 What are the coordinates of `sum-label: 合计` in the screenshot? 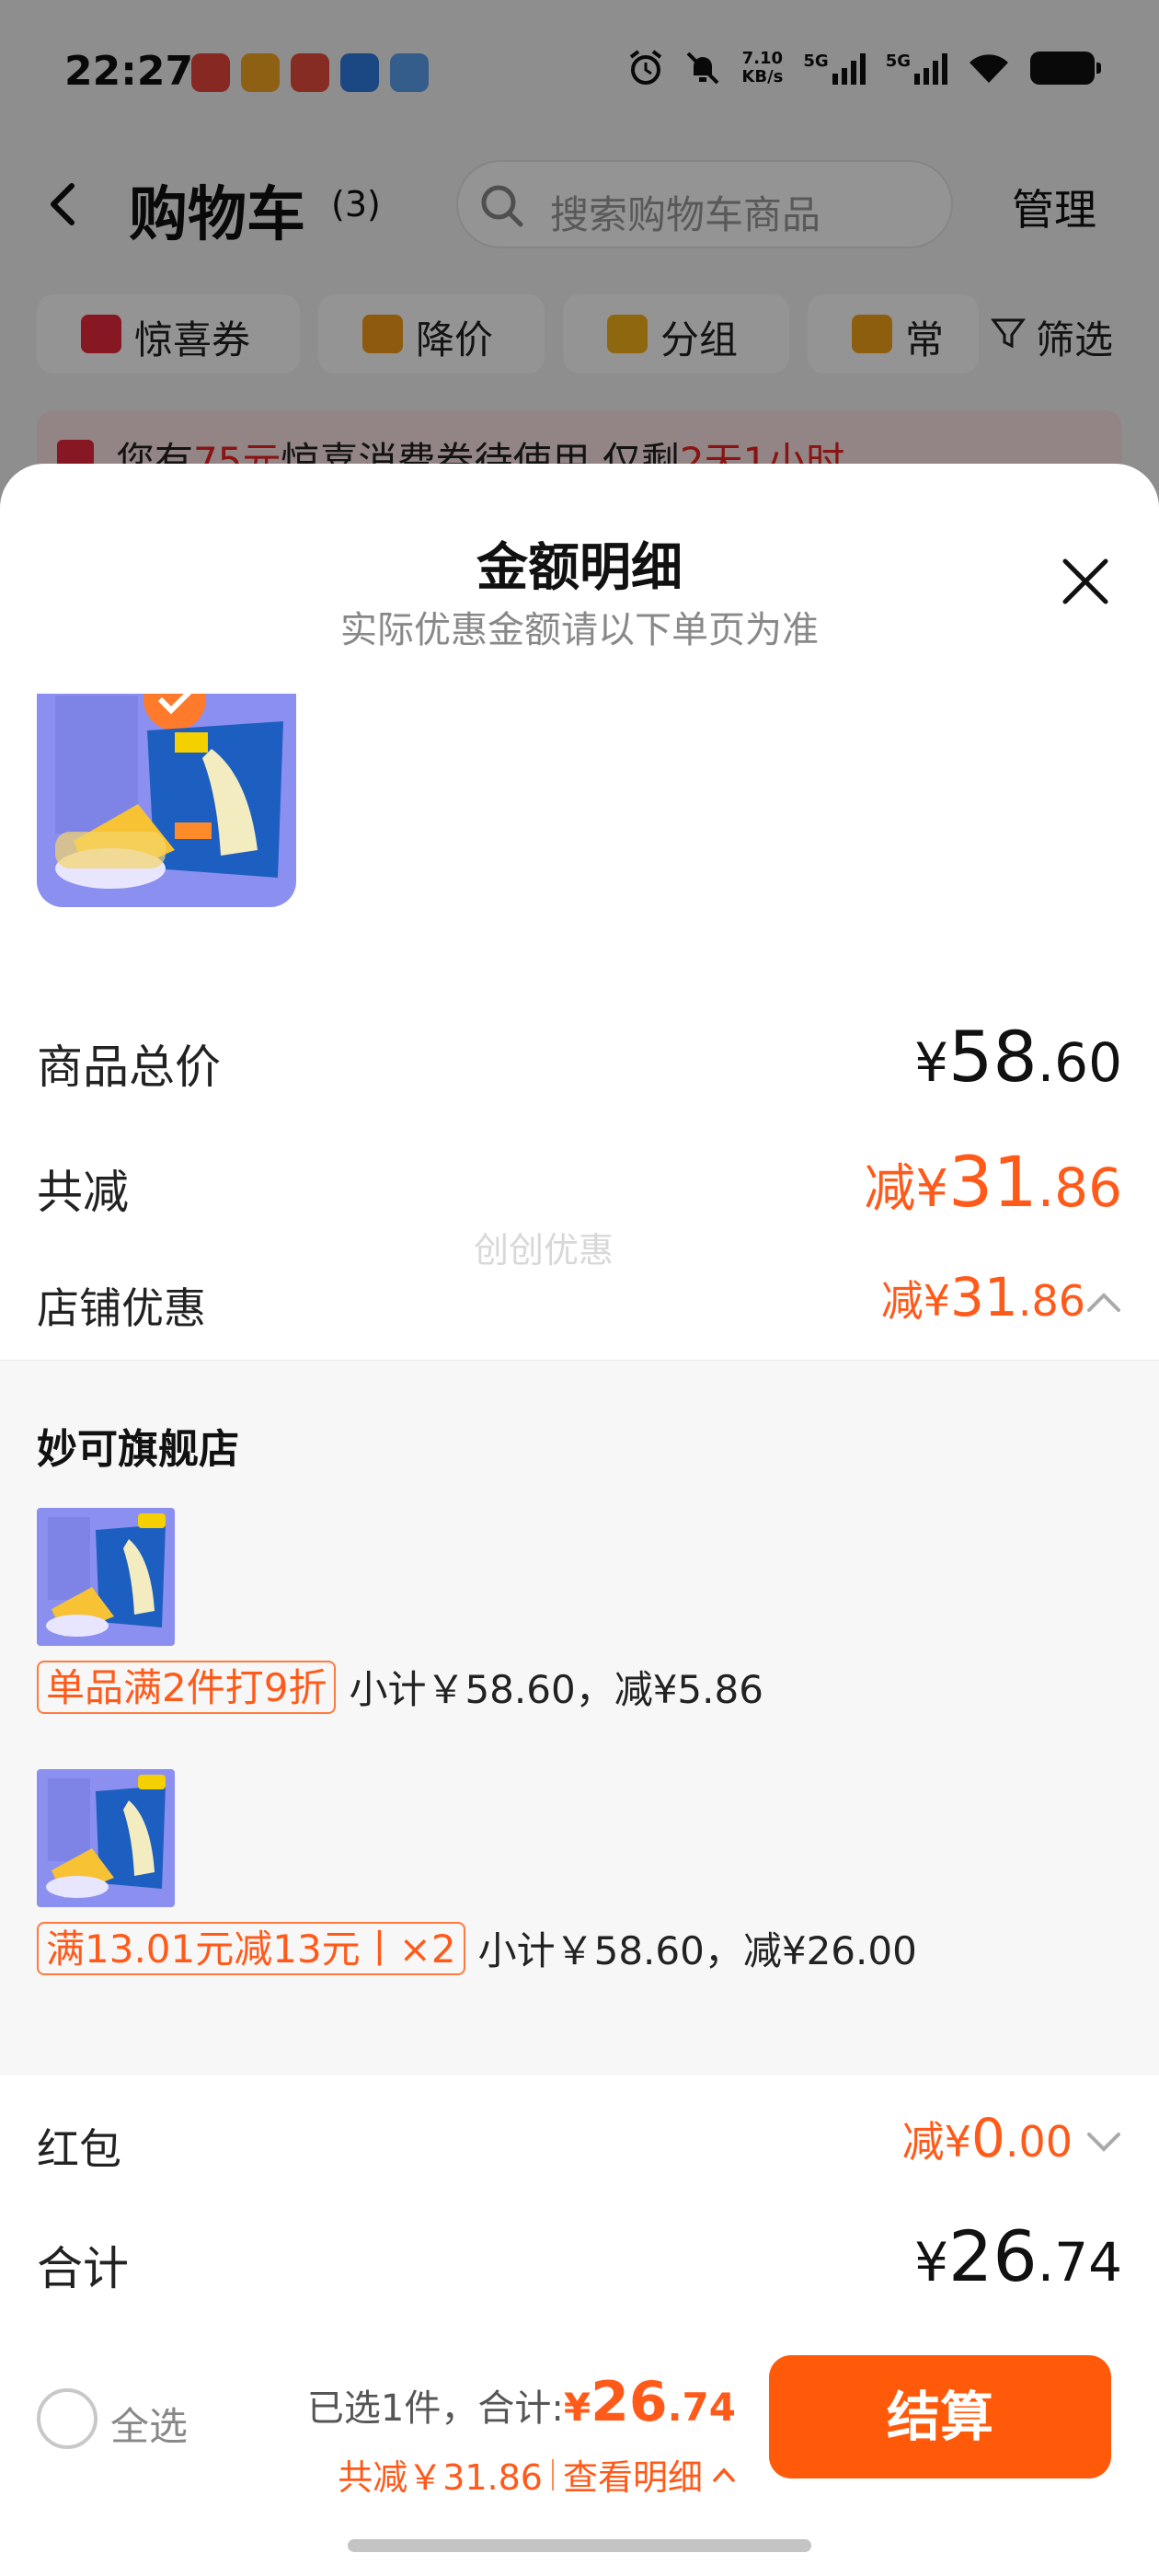 It's located at (83, 2268).